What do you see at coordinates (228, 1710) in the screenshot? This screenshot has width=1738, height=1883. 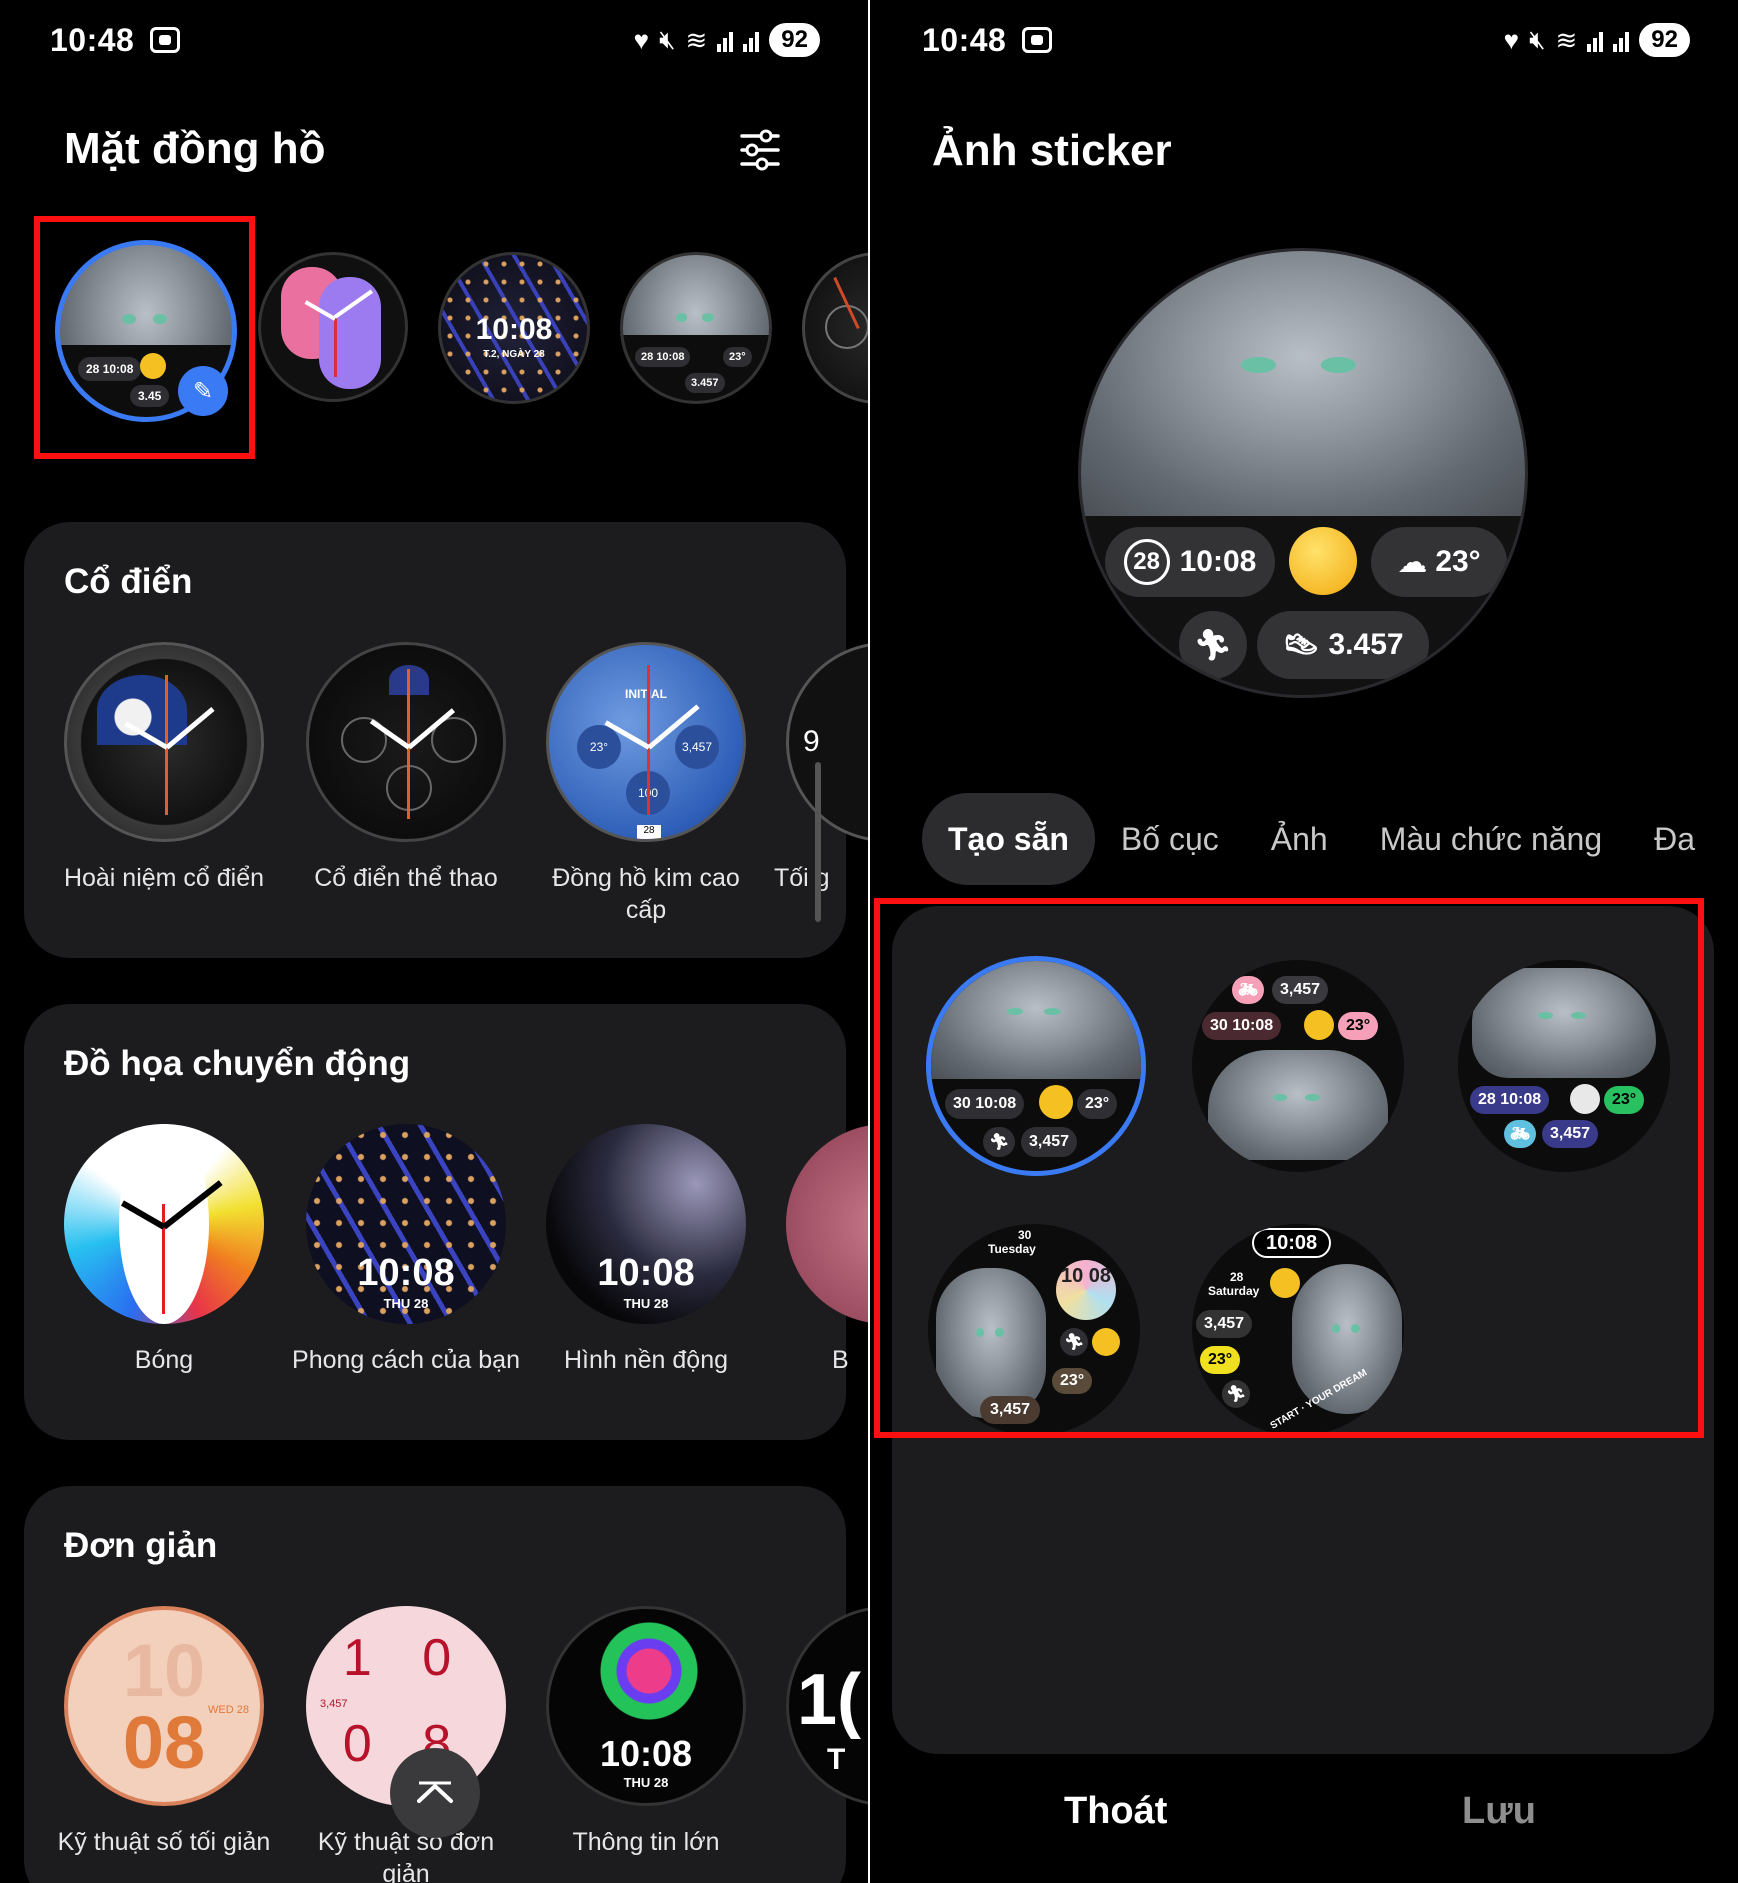 I see `face-date: WED 28` at bounding box center [228, 1710].